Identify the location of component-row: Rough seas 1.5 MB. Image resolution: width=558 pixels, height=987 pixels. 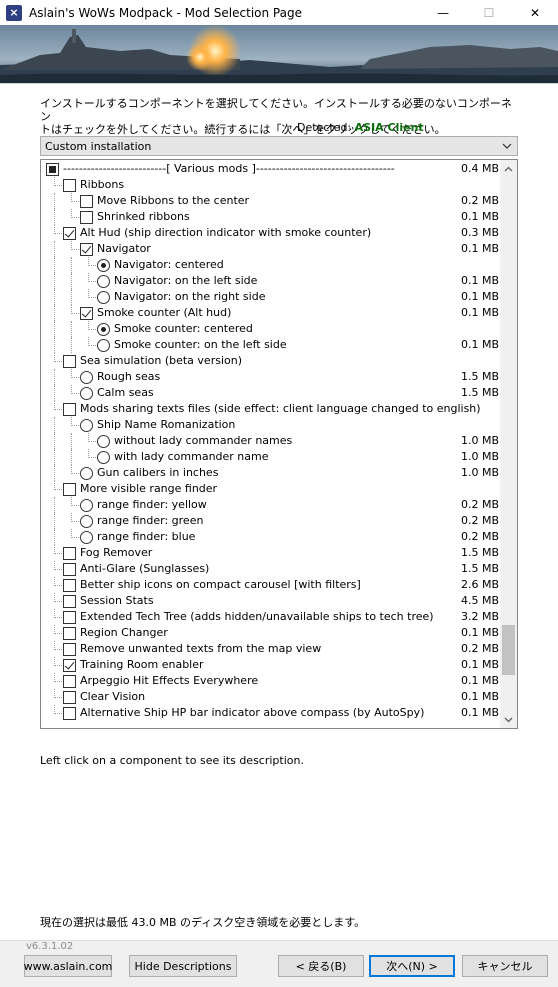
(271, 377).